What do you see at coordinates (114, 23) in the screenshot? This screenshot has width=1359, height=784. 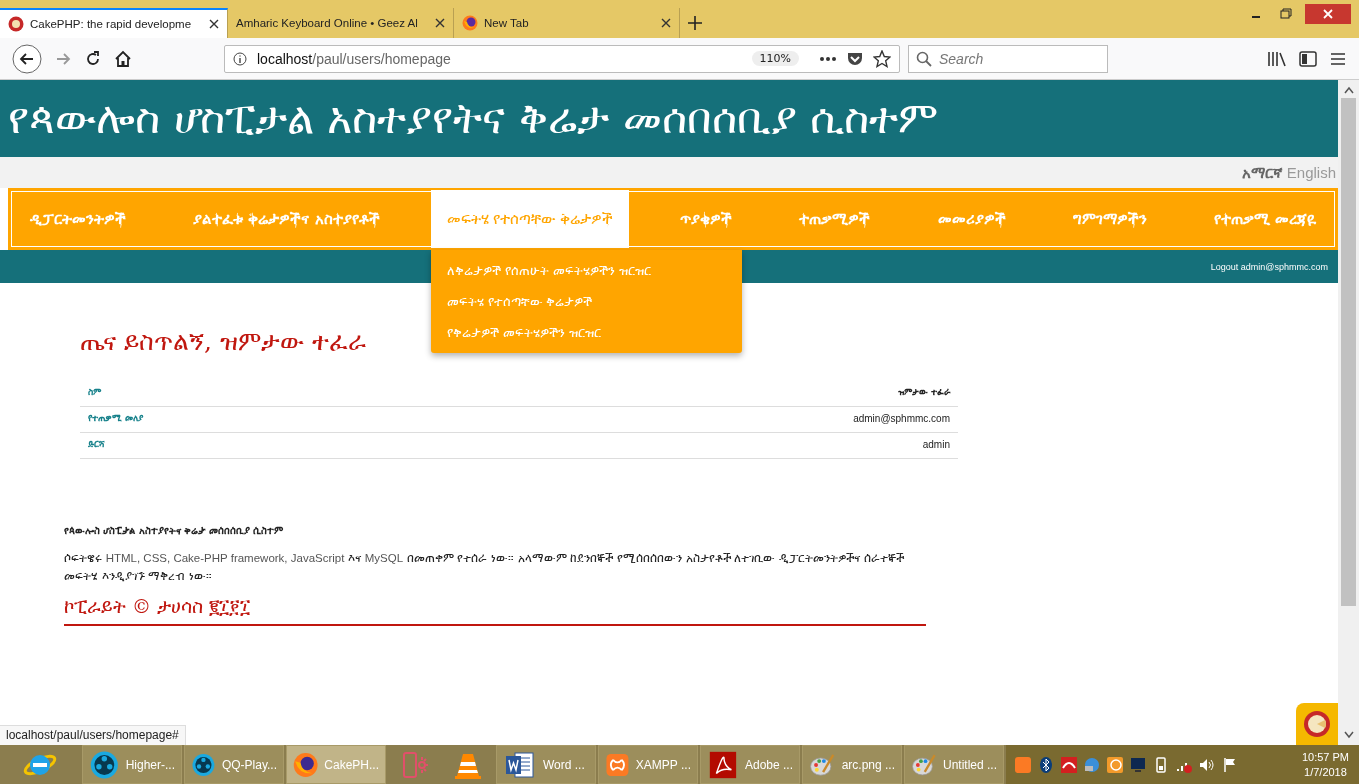 I see `browser-tab: CakePHP: the rapid developme` at bounding box center [114, 23].